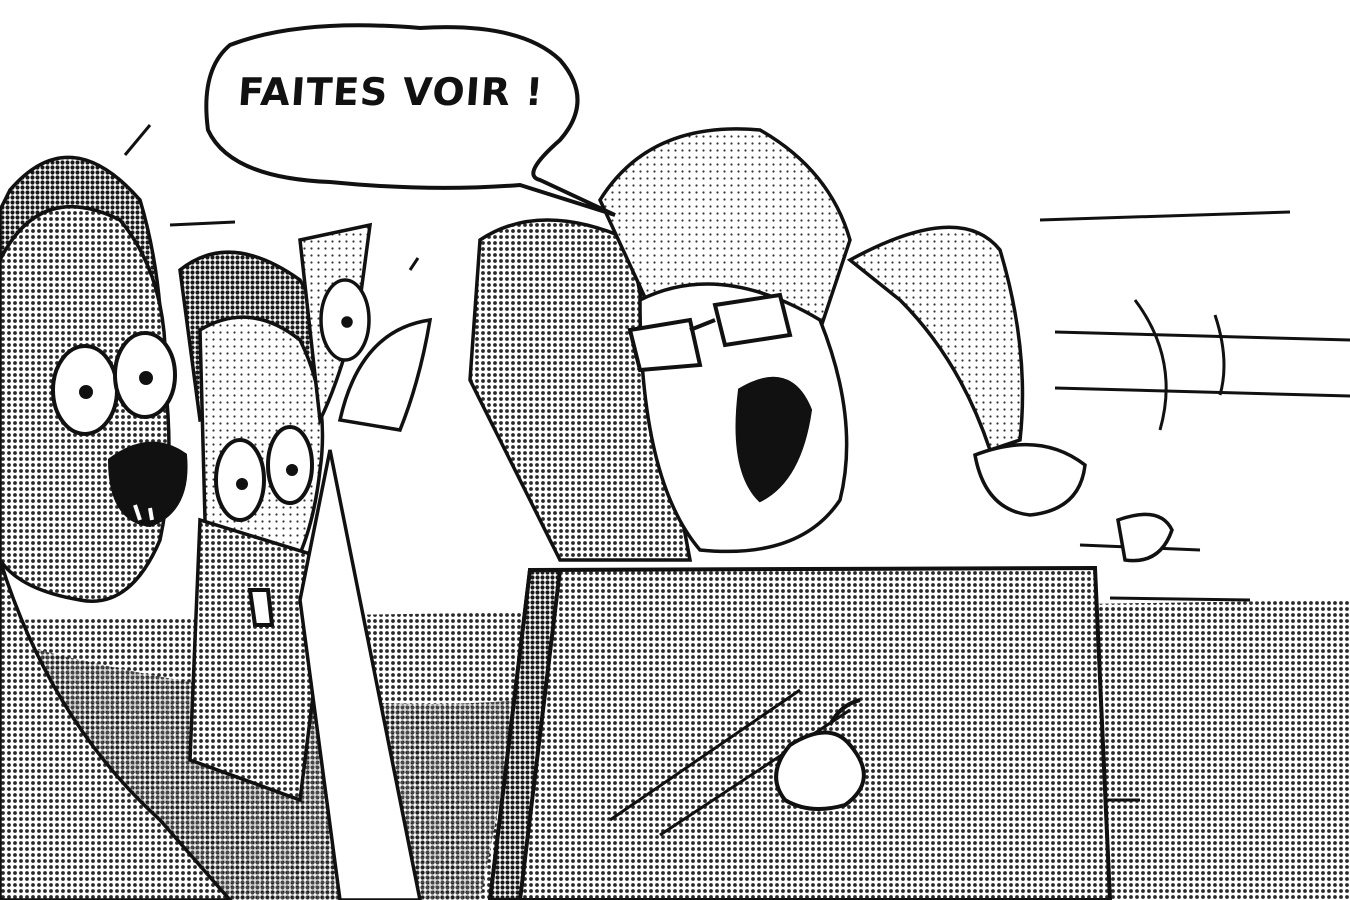 The image size is (1350, 900). Describe the element at coordinates (255, 526) in the screenshot. I see `woman-figure` at that location.